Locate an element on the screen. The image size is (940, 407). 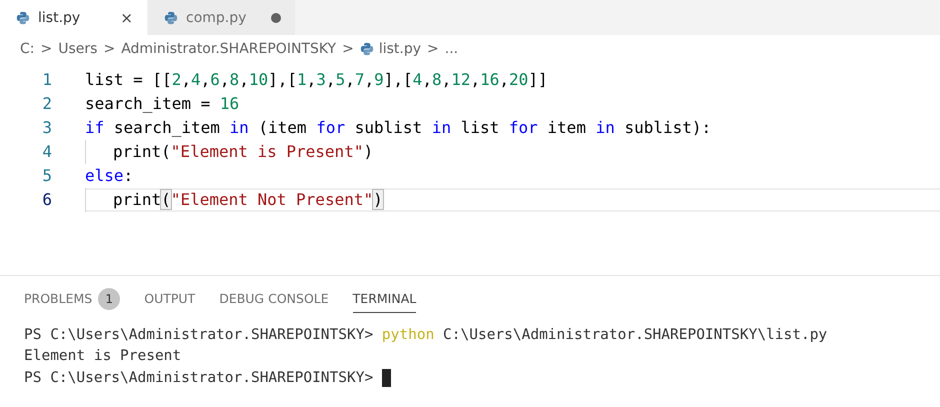
line-number: 2 is located at coordinates (47, 104).